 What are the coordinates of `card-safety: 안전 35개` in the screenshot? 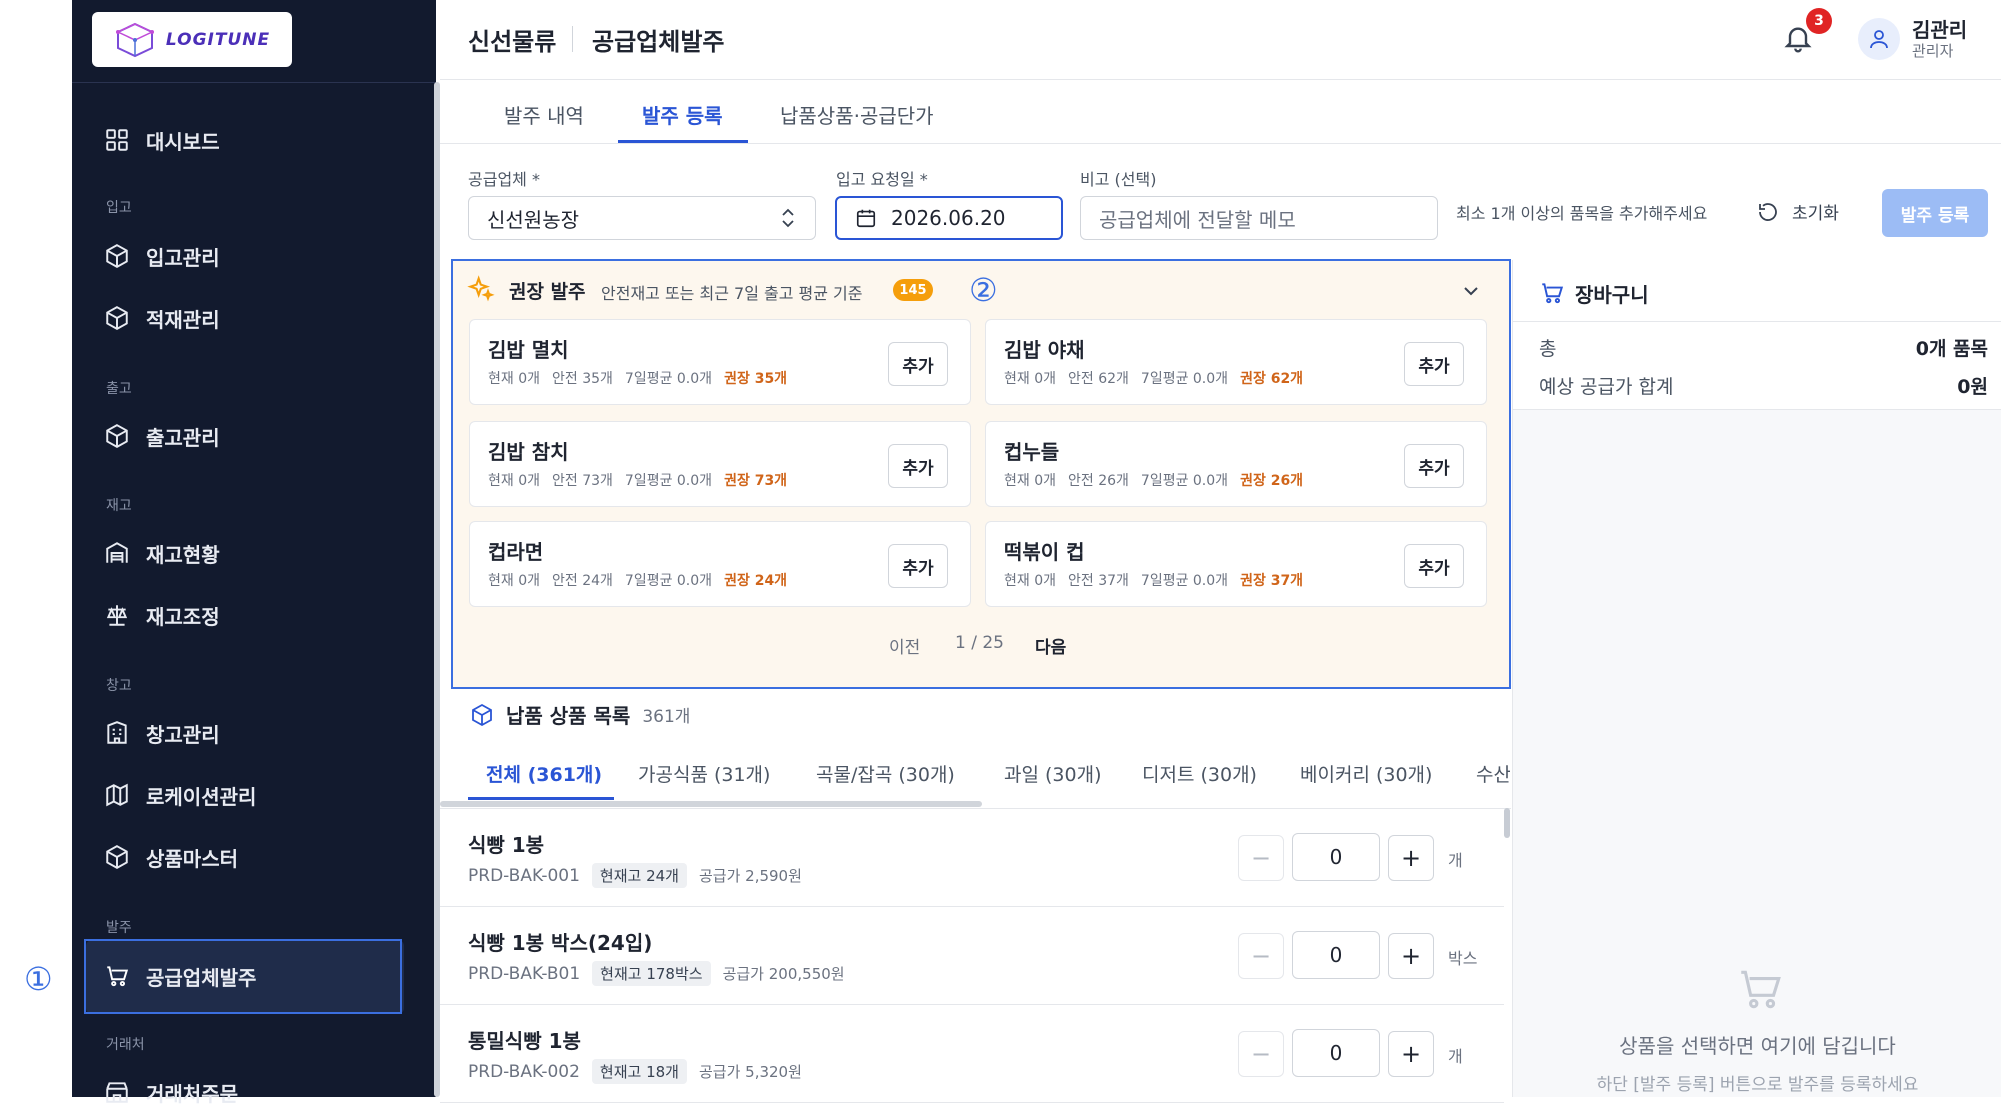 It's located at (582, 379).